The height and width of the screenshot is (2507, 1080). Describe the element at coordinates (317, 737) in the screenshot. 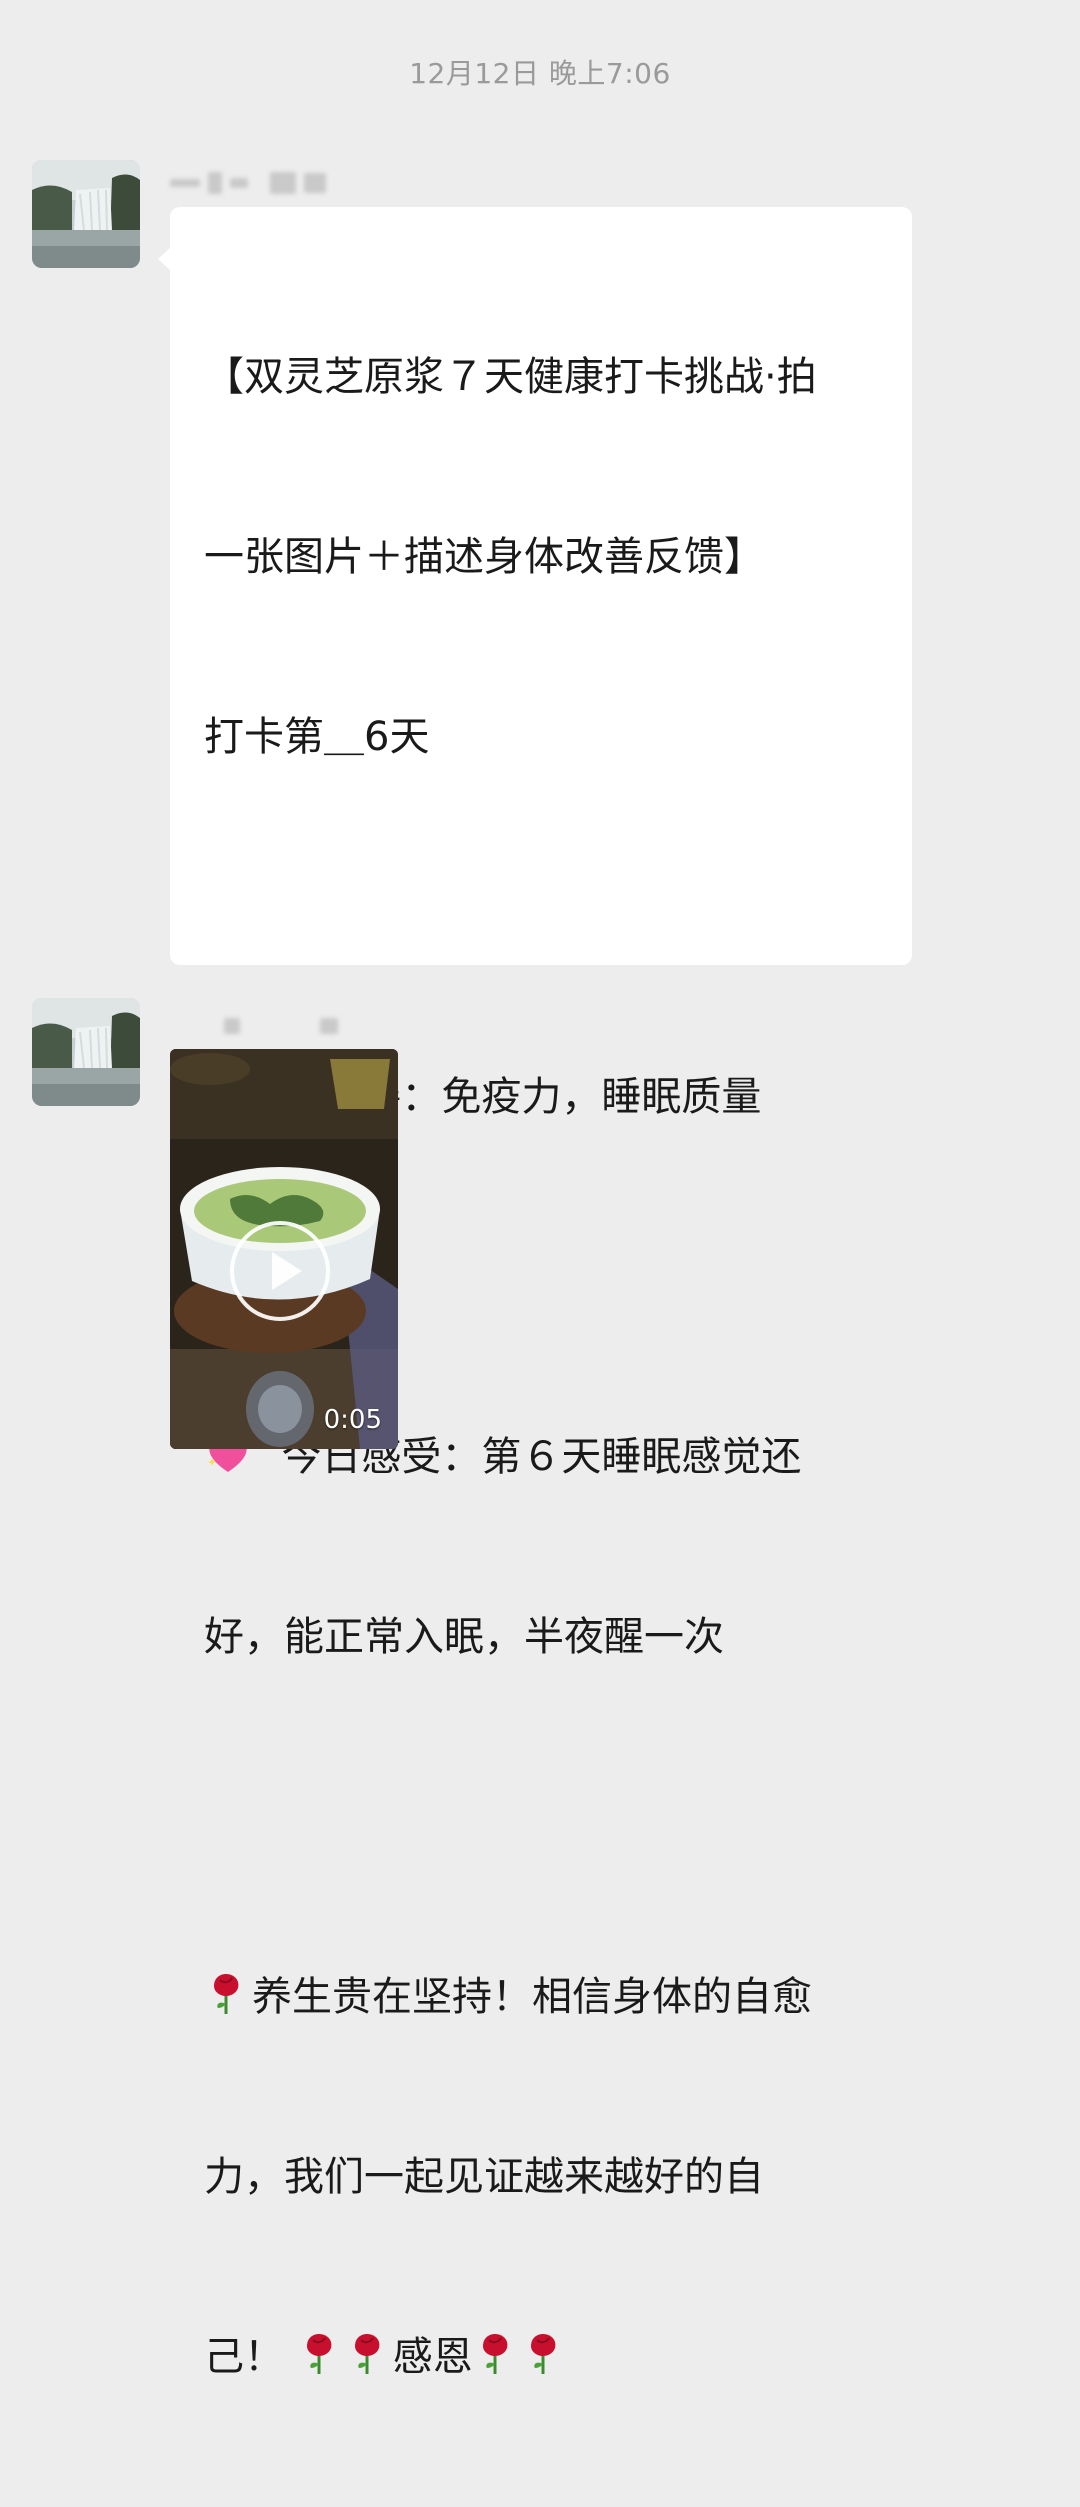

I see `message-line: 打卡第＿6天` at that location.